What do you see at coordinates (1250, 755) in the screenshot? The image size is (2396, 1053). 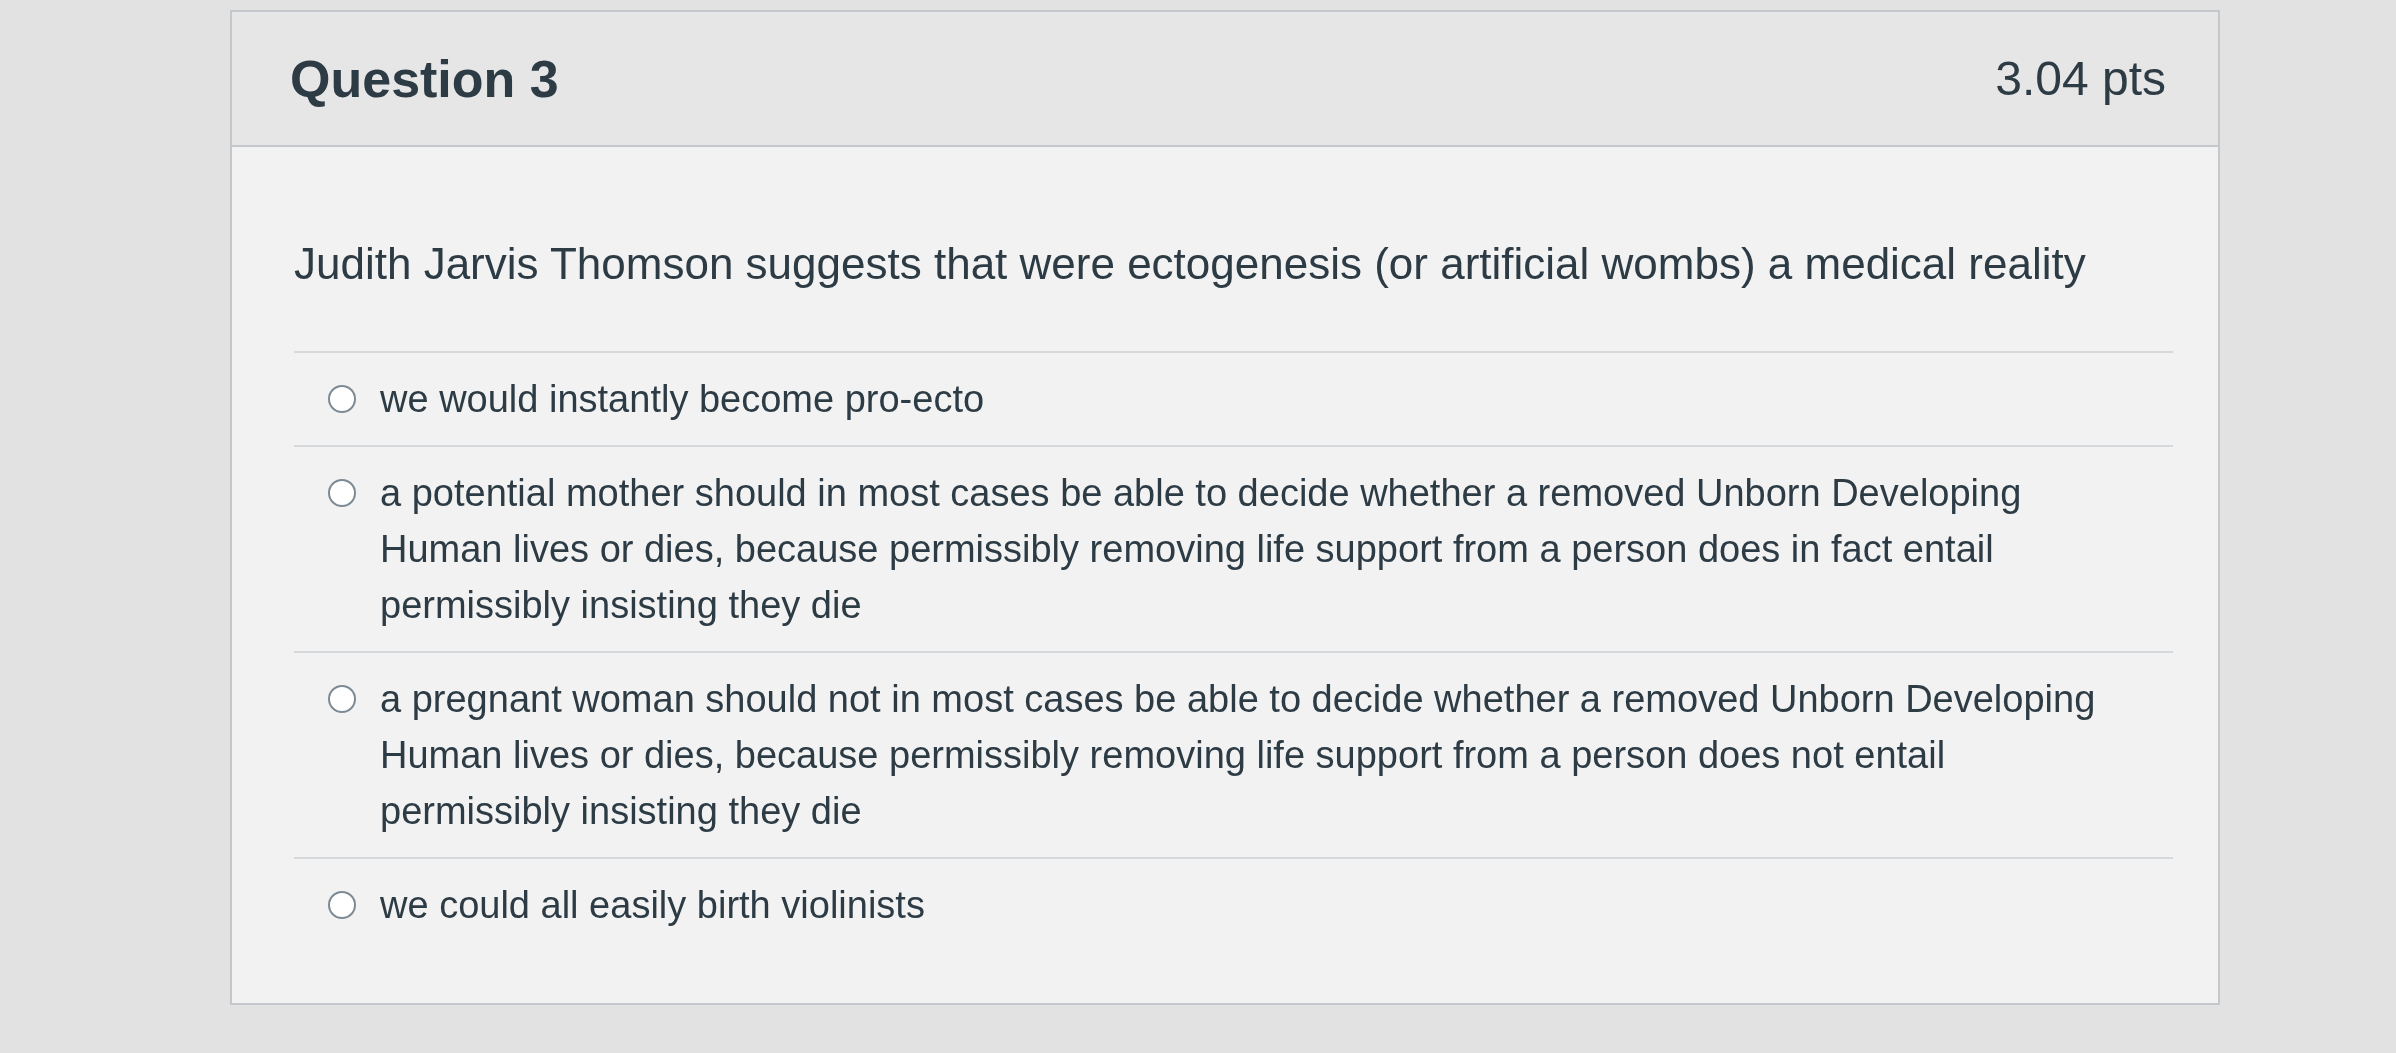 I see `answer-option-text: a pregnant woman should not in most cases be able to decide whether a removed Unborn Developing Human lives or dies, because permissibly removing life support from a person does not entail permissibly insisting they die` at bounding box center [1250, 755].